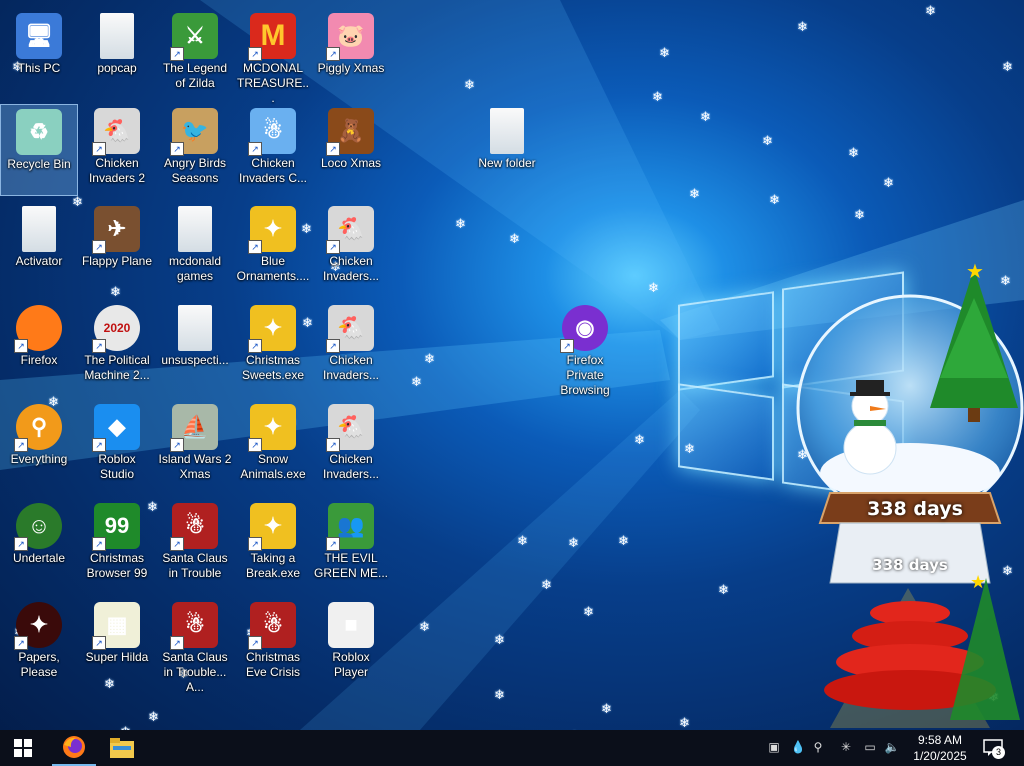  I want to click on santa-icon: ☃ ↗, so click(194, 626).